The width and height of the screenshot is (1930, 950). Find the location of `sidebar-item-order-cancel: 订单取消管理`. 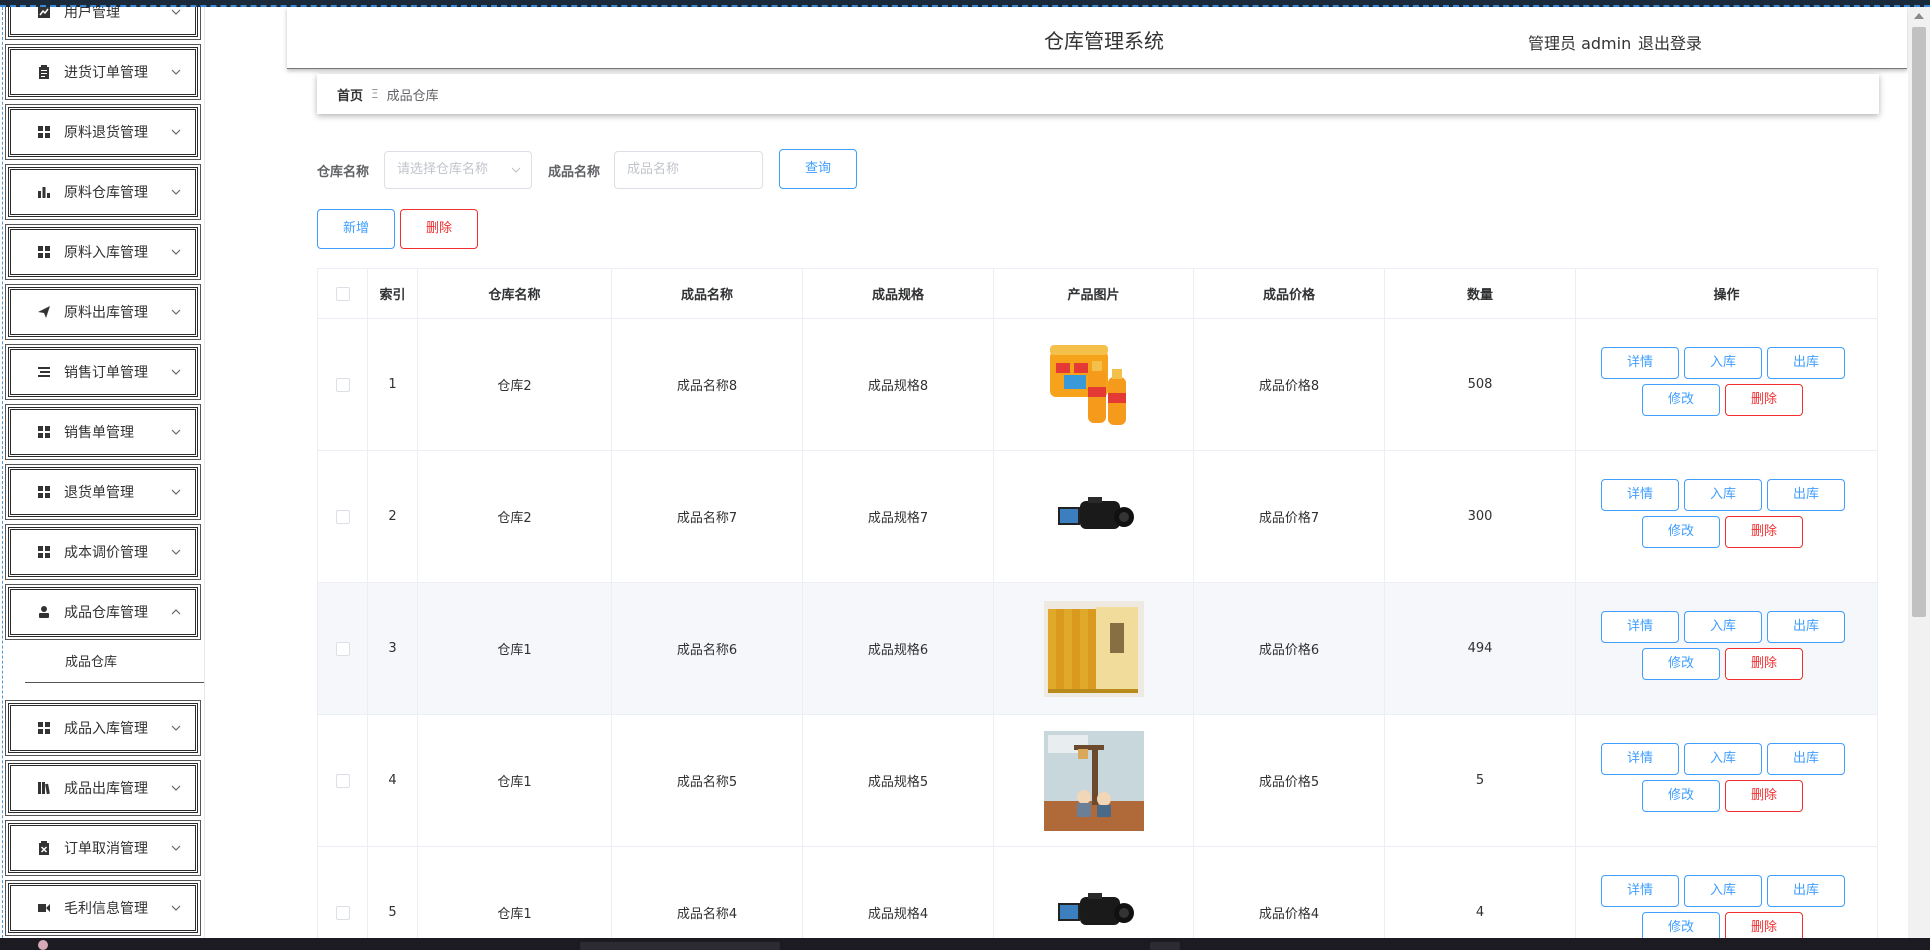

sidebar-item-order-cancel: 订单取消管理 is located at coordinates (103, 848).